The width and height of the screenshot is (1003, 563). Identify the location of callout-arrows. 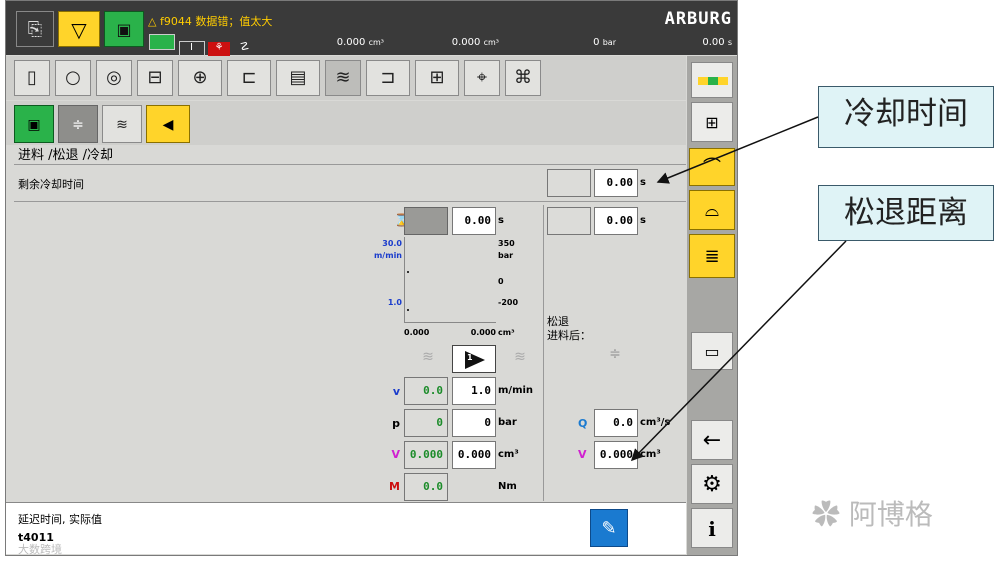
(738, 289).